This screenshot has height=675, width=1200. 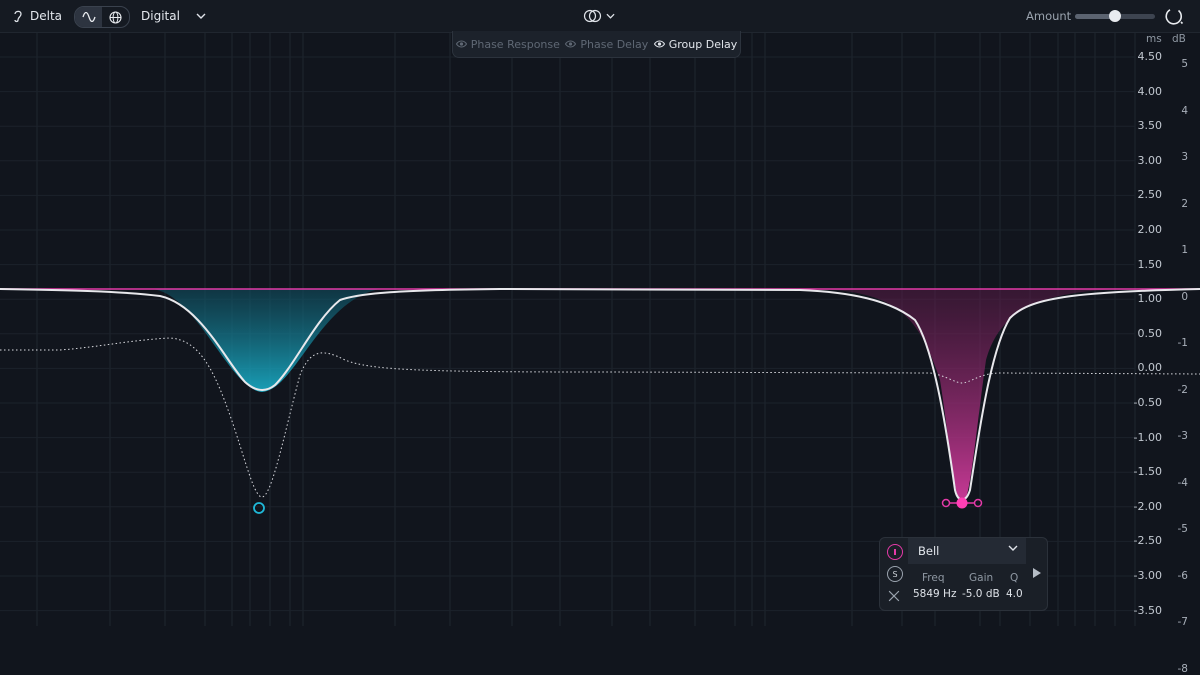 What do you see at coordinates (1182, 436) in the screenshot?
I see `db-tick-label: -3` at bounding box center [1182, 436].